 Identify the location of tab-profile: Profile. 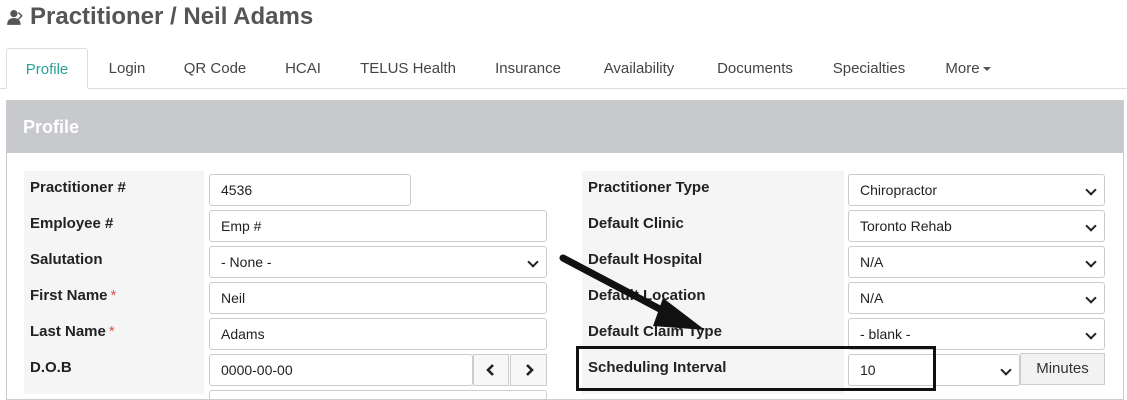
(47, 68).